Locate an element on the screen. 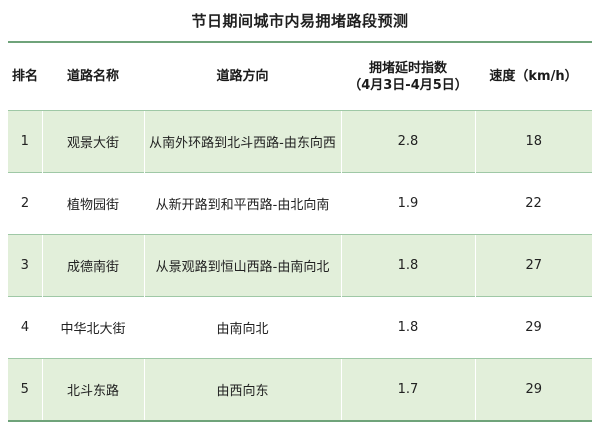 This screenshot has width=600, height=441. cell-direction: 由西向东 is located at coordinates (242, 390).